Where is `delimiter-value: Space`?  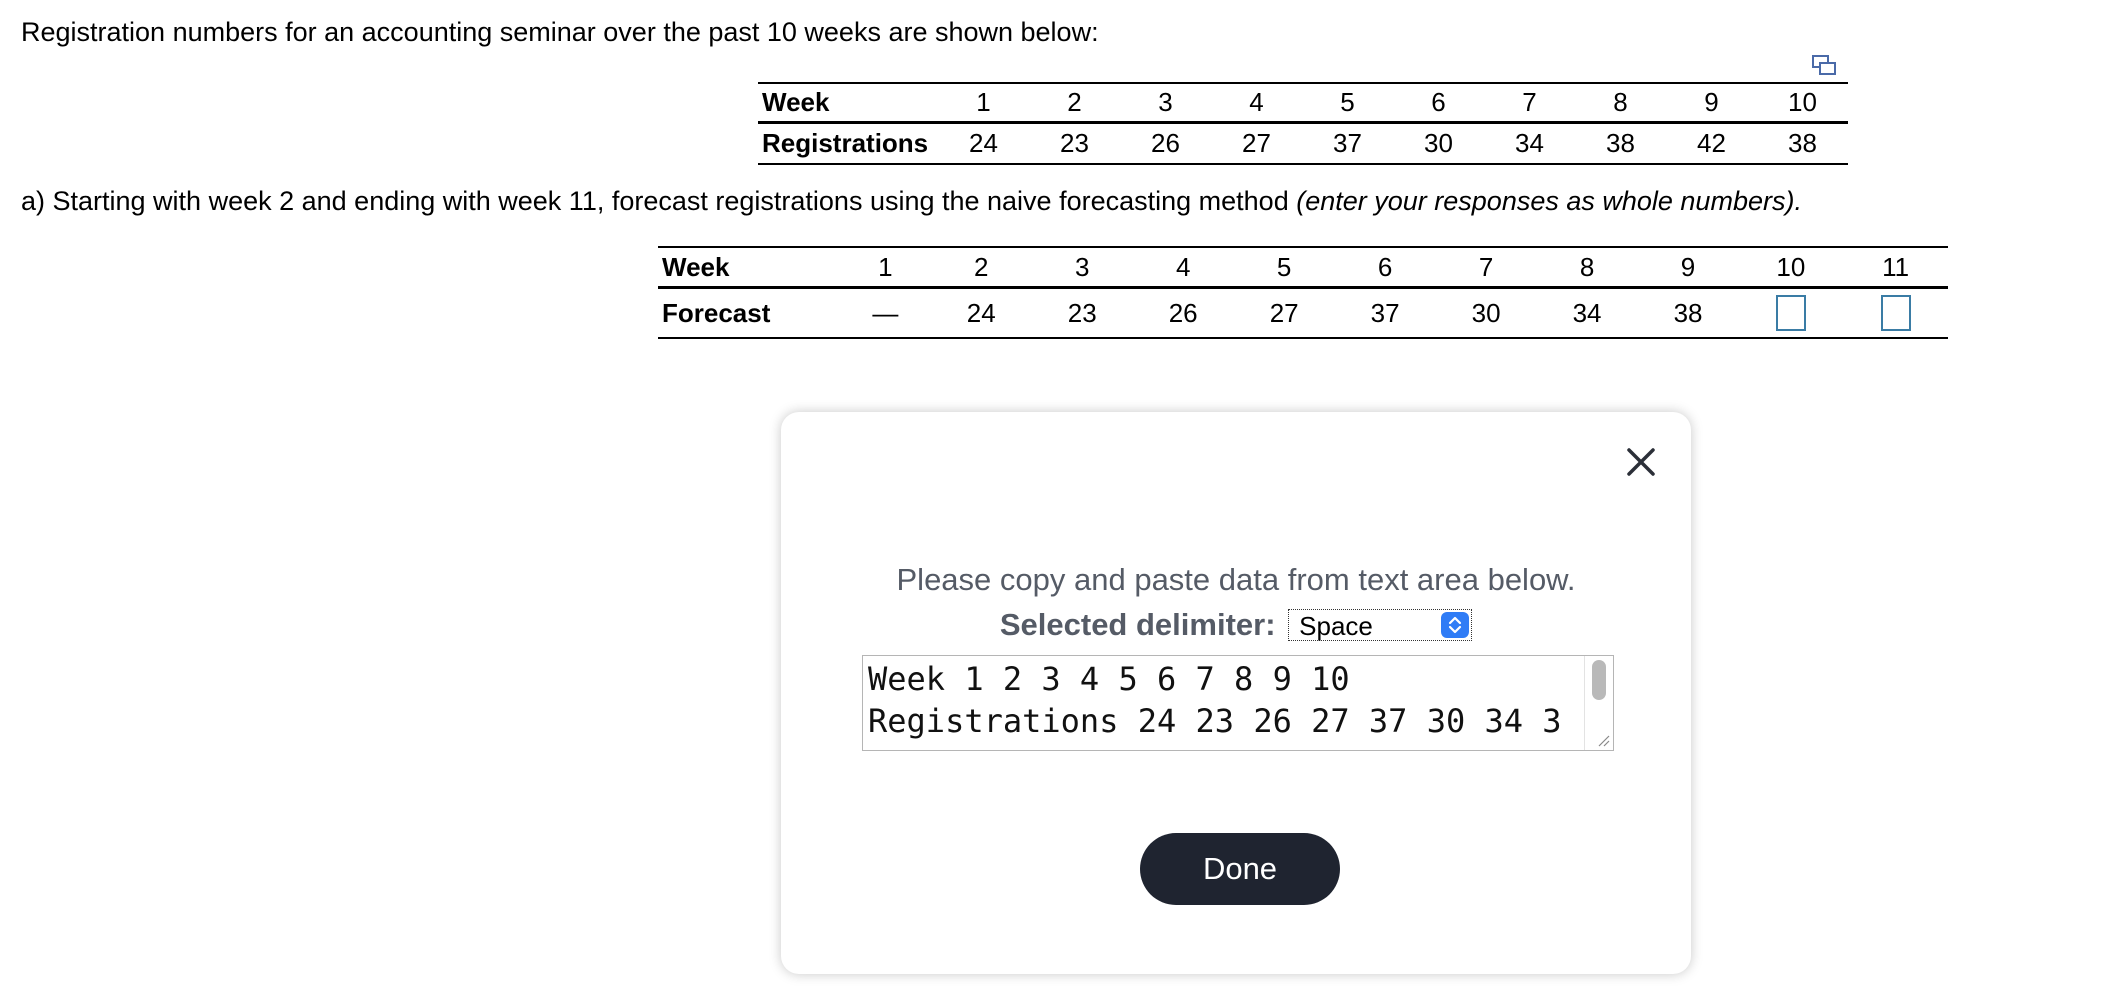
delimiter-value: Space is located at coordinates (1336, 625).